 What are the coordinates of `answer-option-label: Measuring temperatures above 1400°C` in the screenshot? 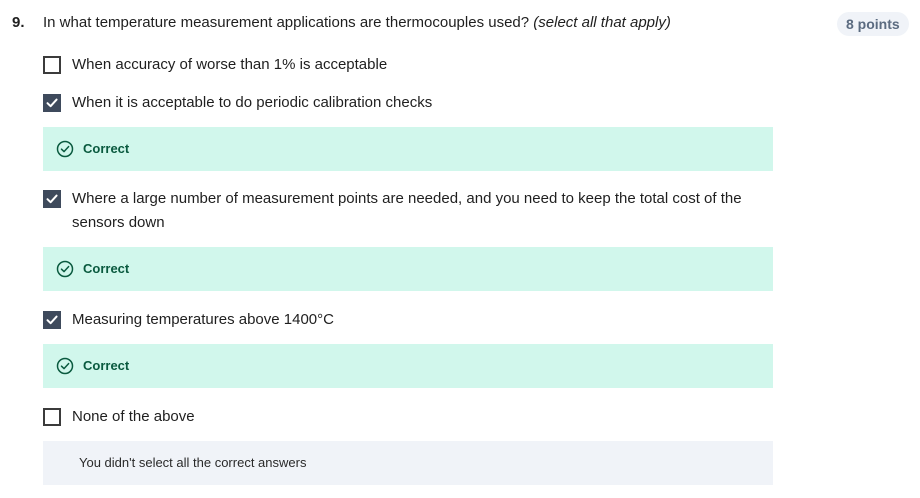 It's located at (203, 319).